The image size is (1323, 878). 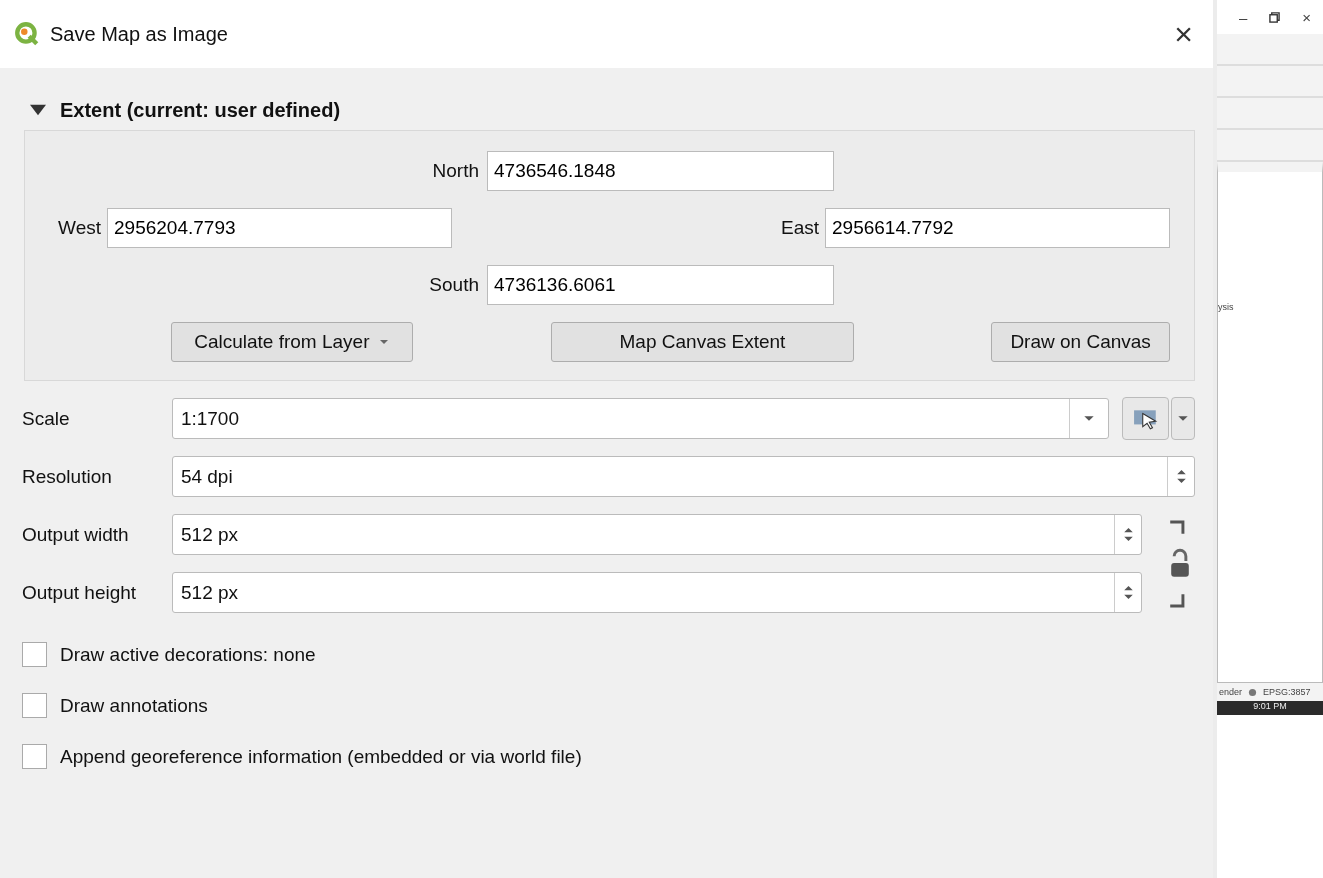 I want to click on action-button: Map Canvas Extent, so click(x=702, y=342).